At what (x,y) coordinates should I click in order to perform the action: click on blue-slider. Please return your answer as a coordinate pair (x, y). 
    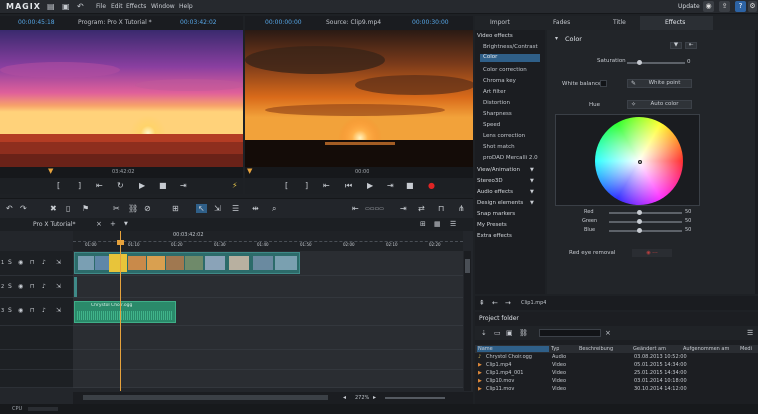
    Looking at the image, I should click on (645, 231).